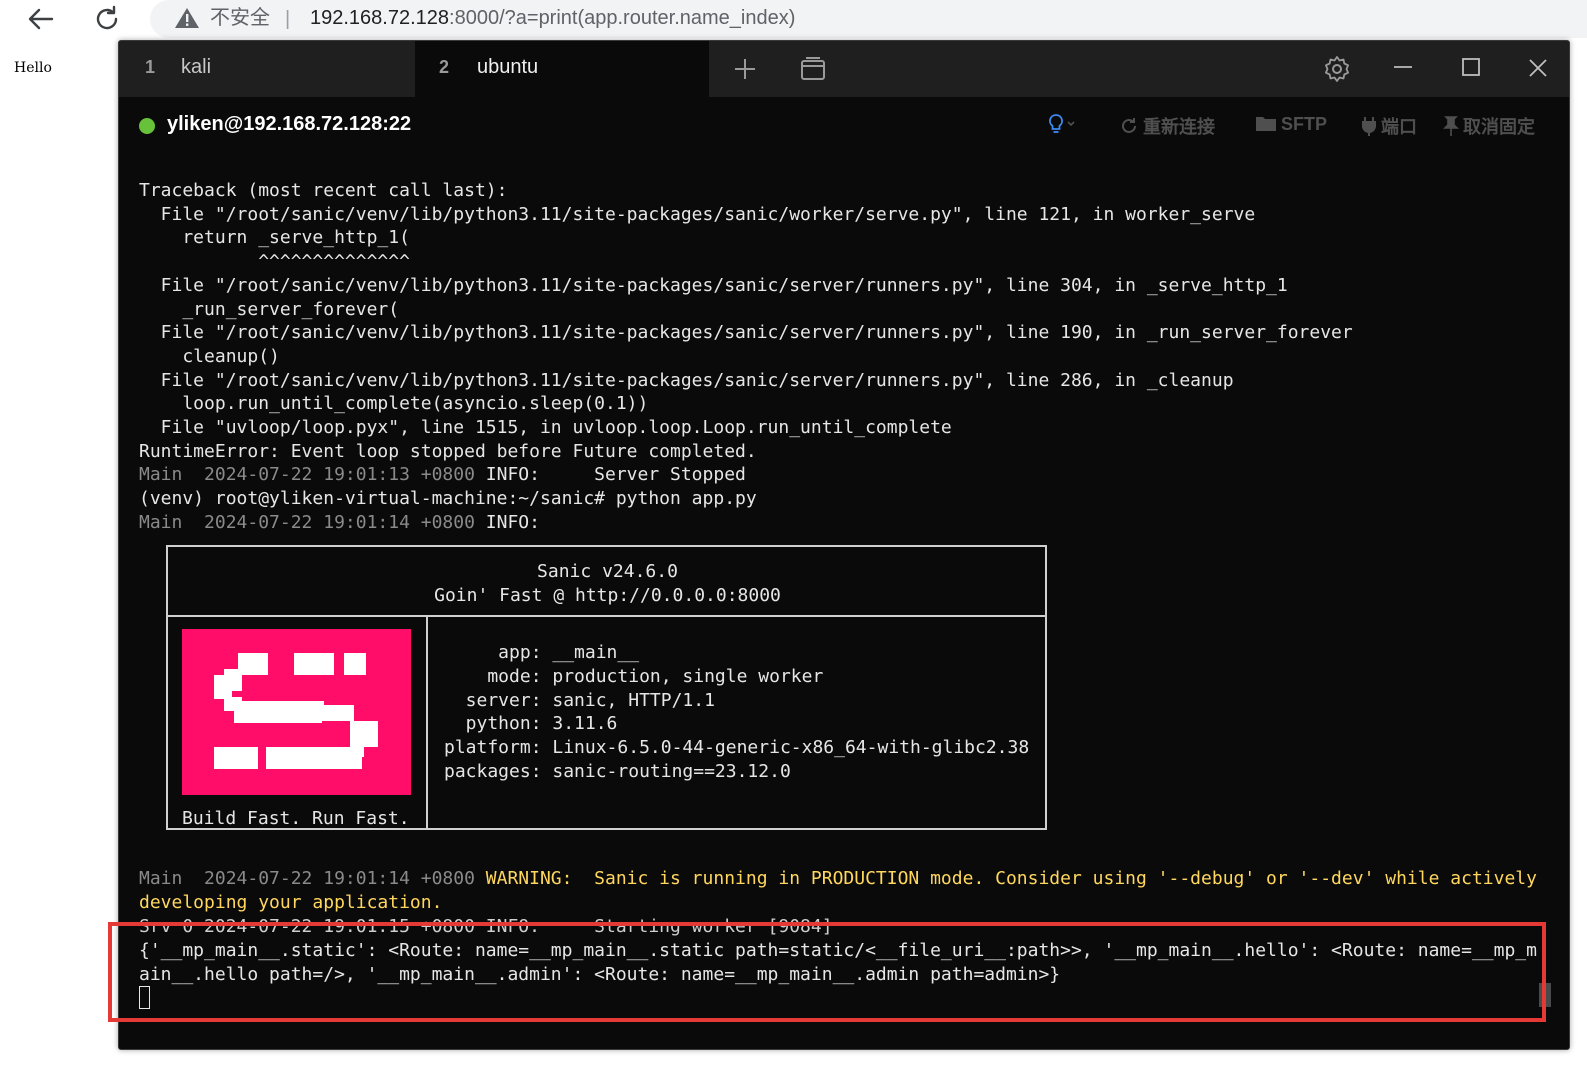  I want to click on page-body-text: Hello, so click(33, 68).